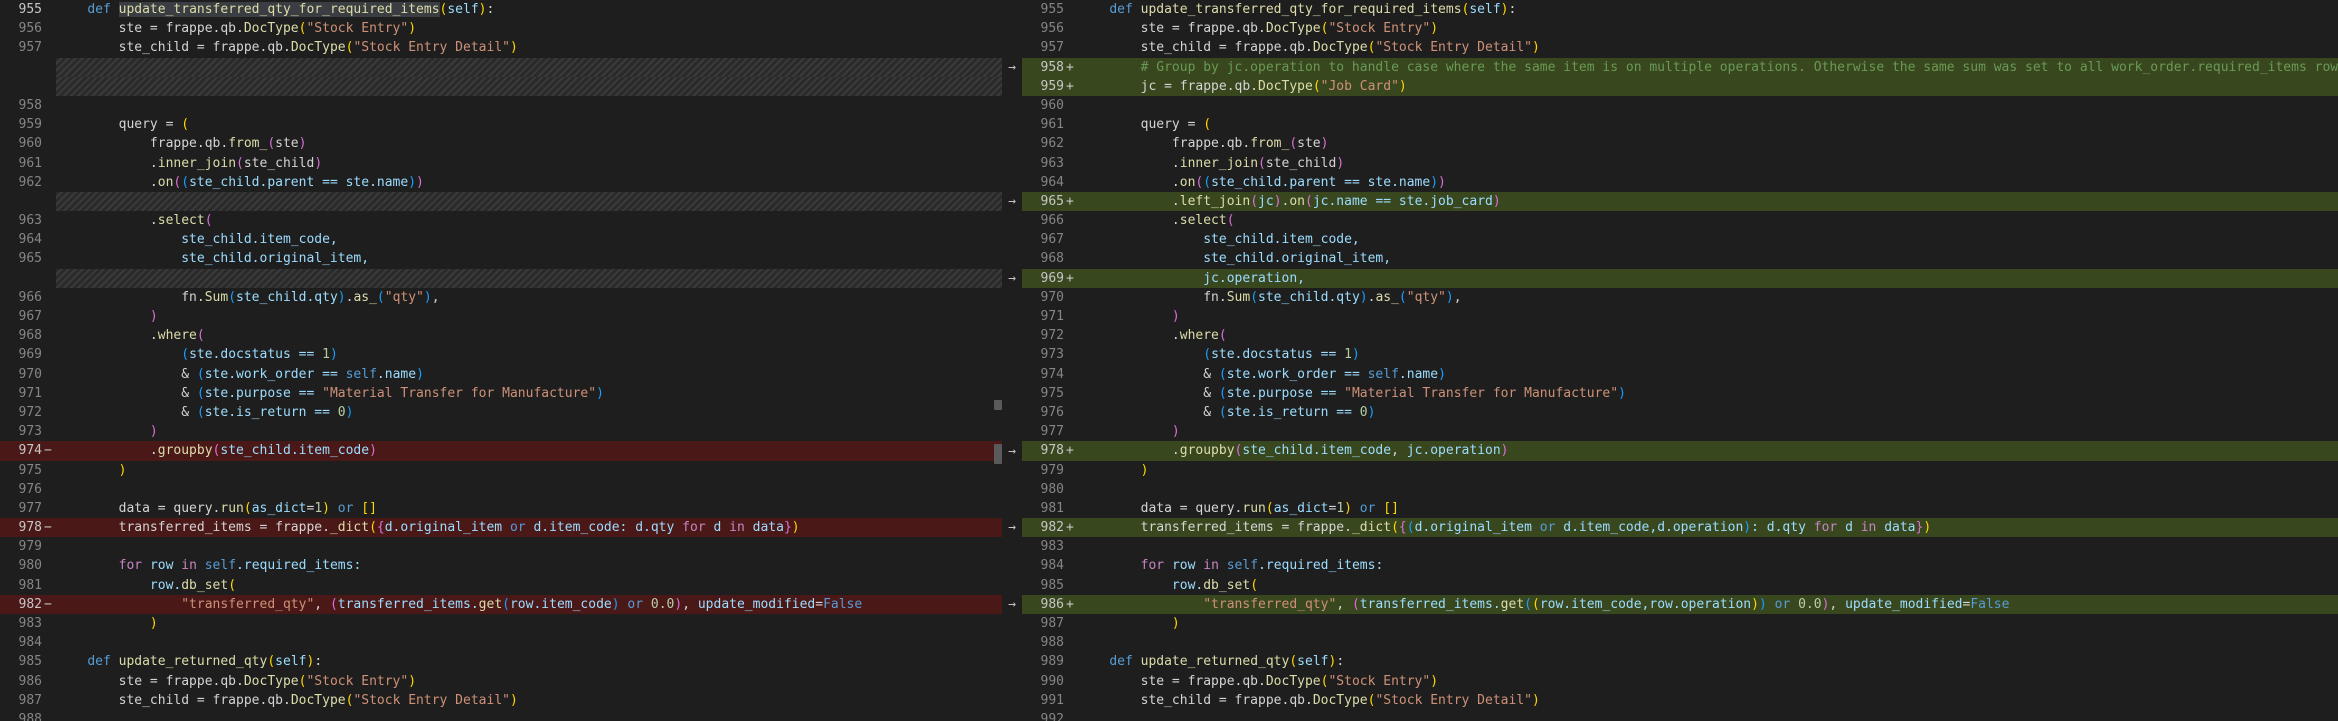  Describe the element at coordinates (501, 182) in the screenshot. I see `code-line: 962 .on((ste_child.parent == ste.name))` at that location.